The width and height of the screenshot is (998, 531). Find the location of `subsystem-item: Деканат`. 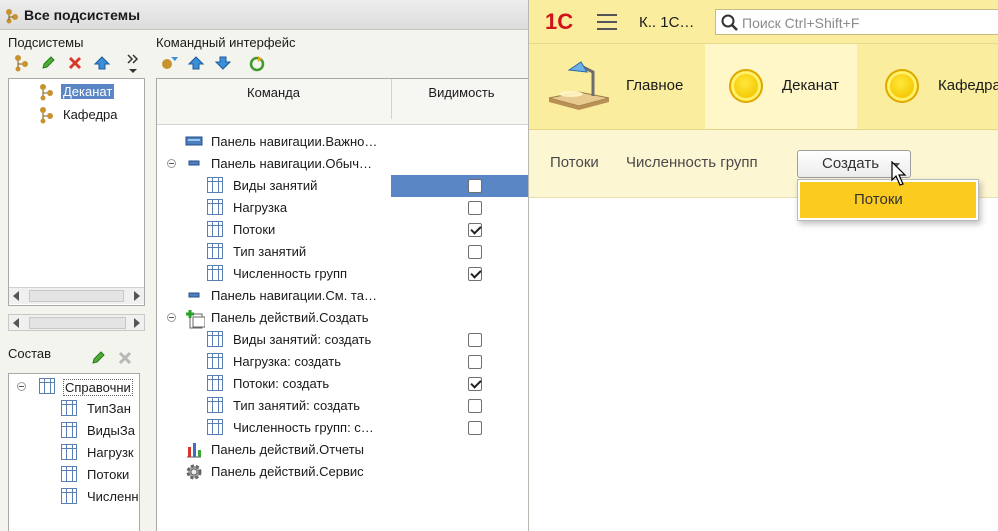

subsystem-item: Деканат is located at coordinates (76, 92).